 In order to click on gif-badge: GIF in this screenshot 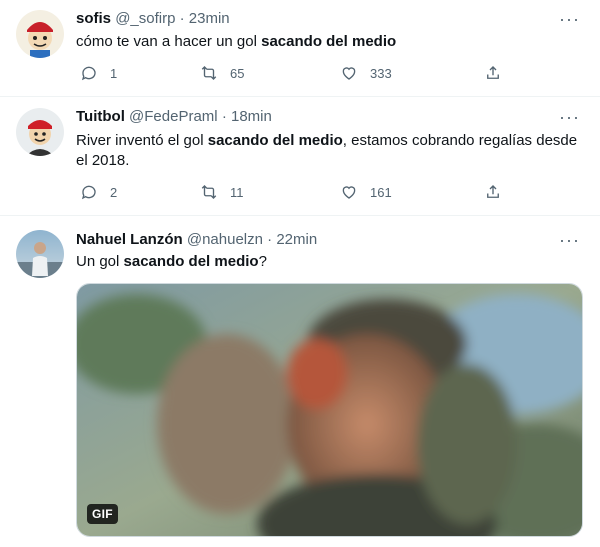, I will do `click(102, 514)`.